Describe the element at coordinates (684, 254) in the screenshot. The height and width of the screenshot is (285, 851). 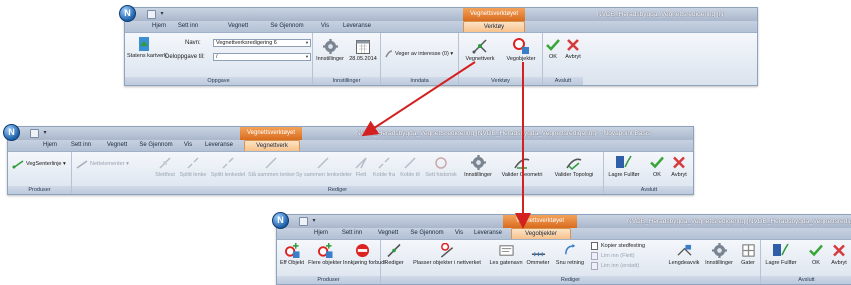
I see `lengdeavvik-button: Lengdeavvik` at that location.